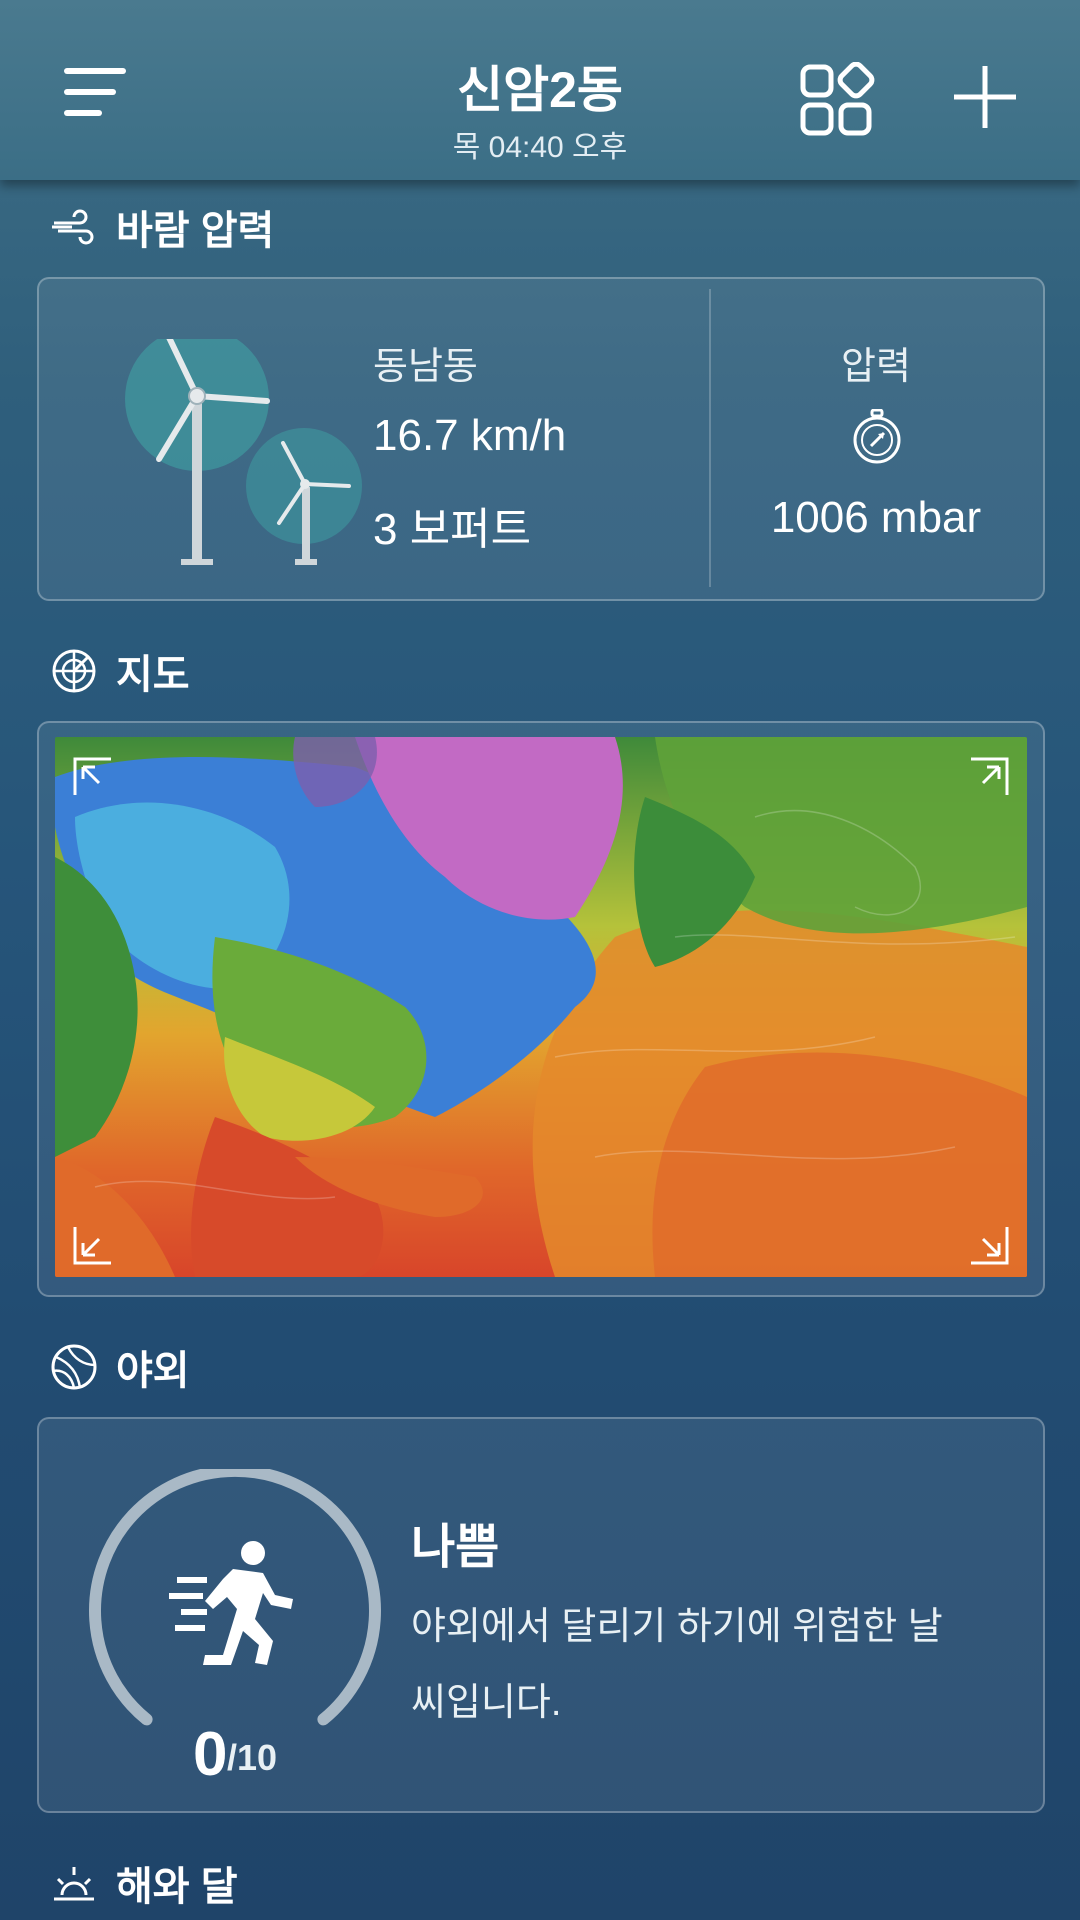 This screenshot has width=1080, height=1920. What do you see at coordinates (985, 97) in the screenshot?
I see `add-icon` at bounding box center [985, 97].